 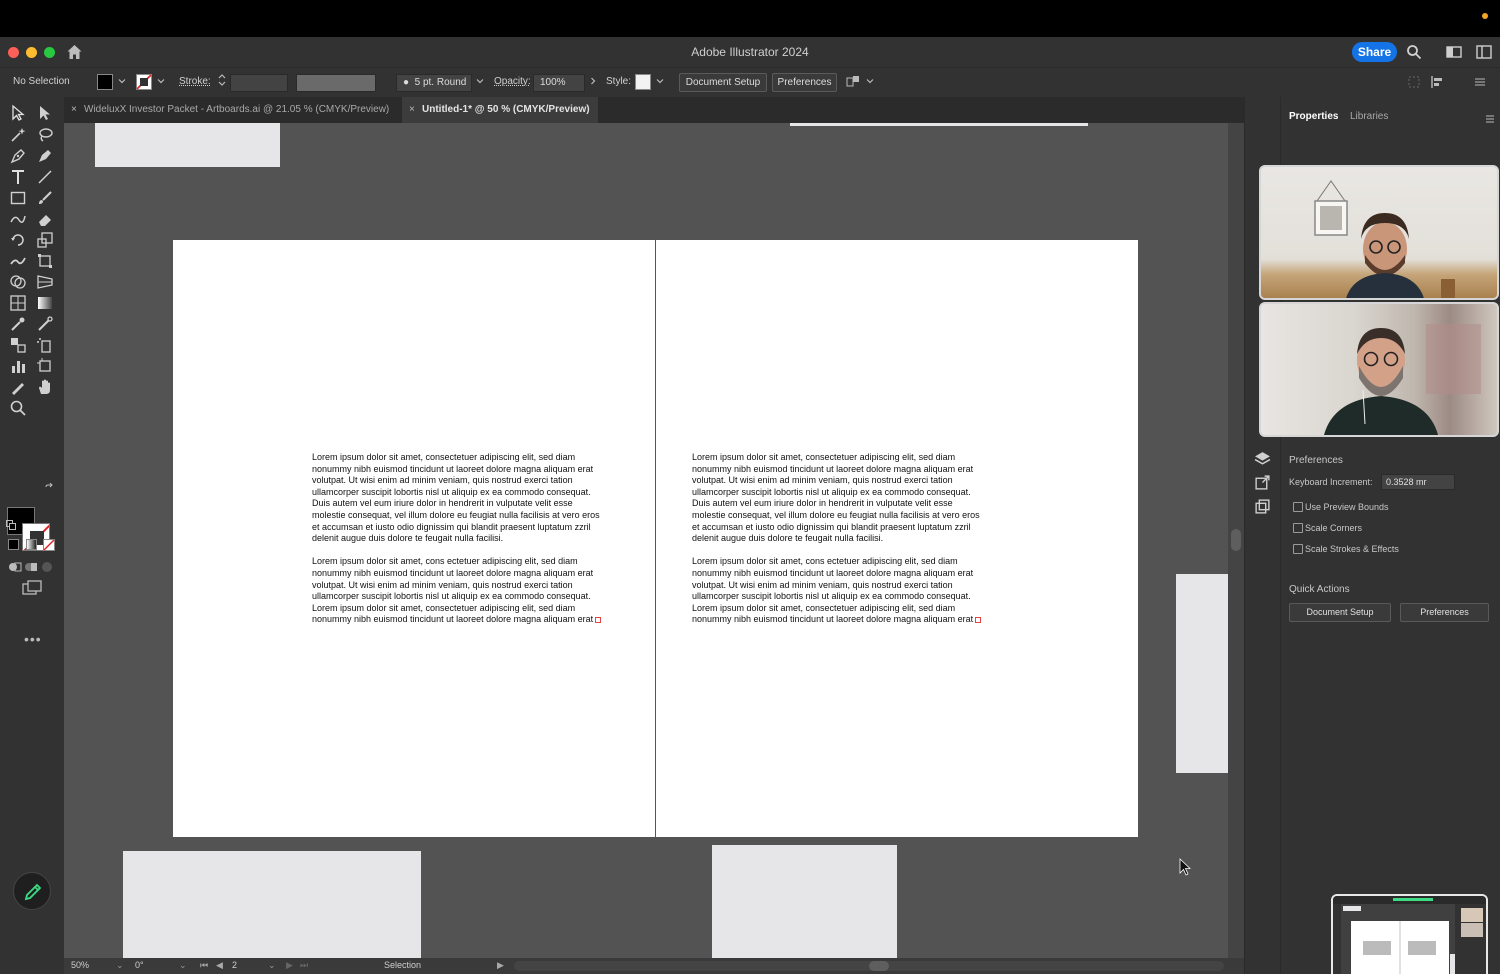 I want to click on search-icon, so click(x=1414, y=52).